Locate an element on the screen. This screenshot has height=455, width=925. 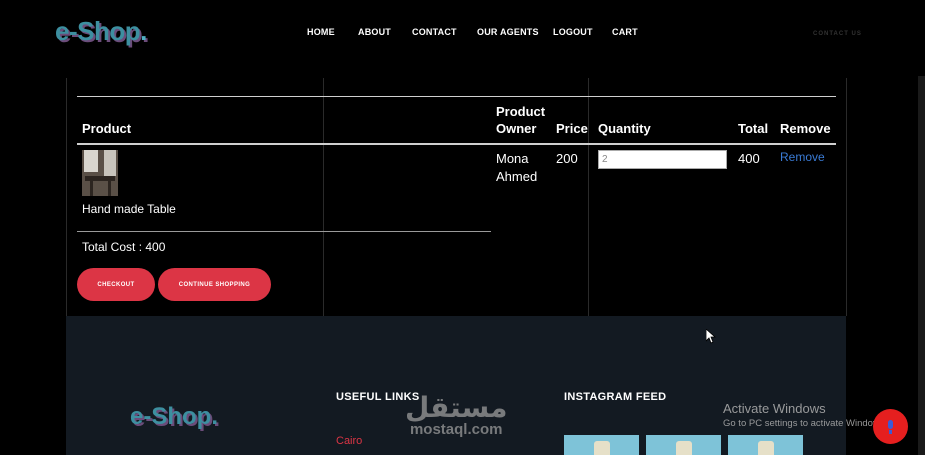
total-divider is located at coordinates (284, 231).